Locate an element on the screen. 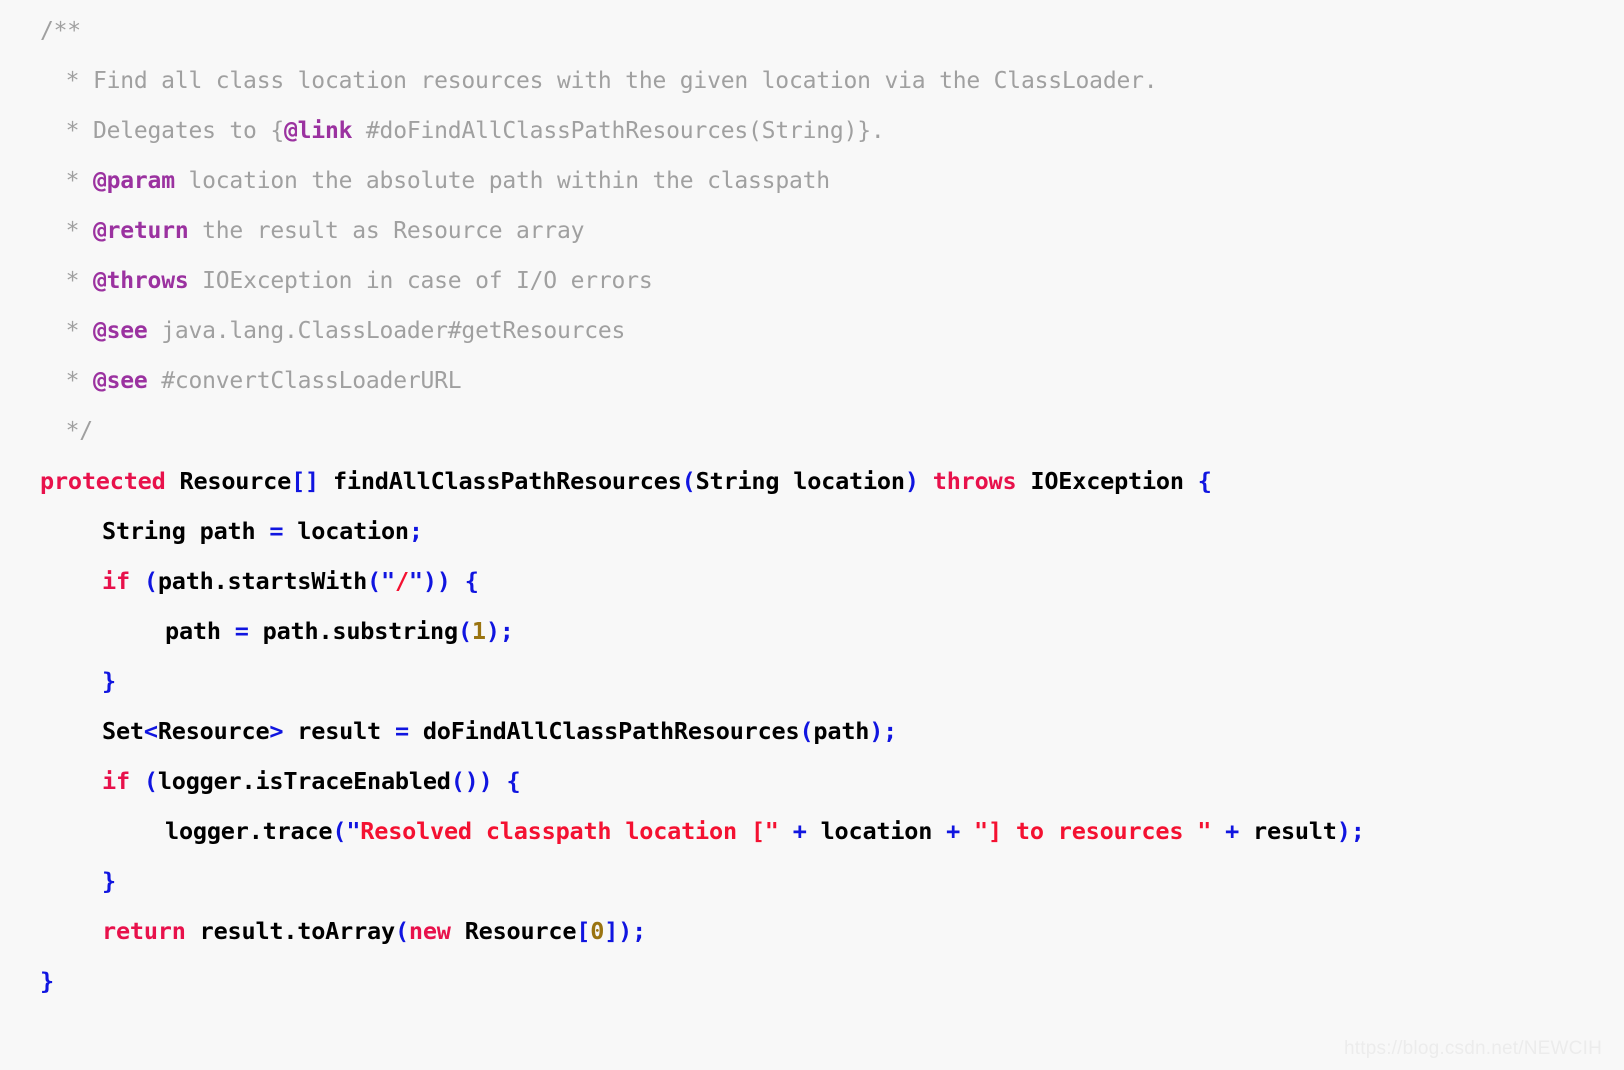 This screenshot has width=1624, height=1070. call-expression: doFindAllClassPathResources is located at coordinates (604, 731).